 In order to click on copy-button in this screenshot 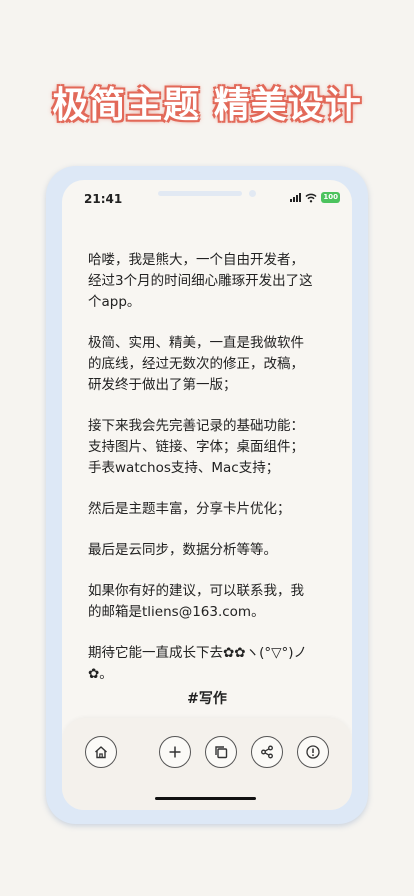, I will do `click(221, 752)`.